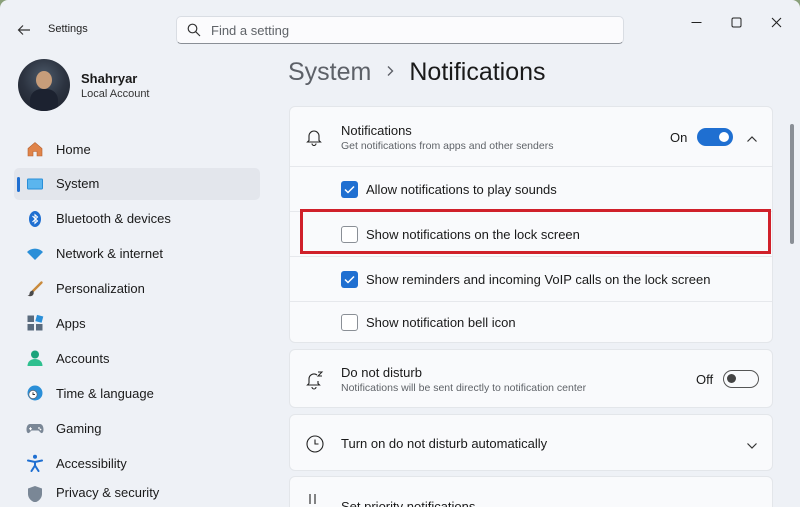 The height and width of the screenshot is (507, 800). I want to click on sidebar-item-time-language: Time & language, so click(137, 393).